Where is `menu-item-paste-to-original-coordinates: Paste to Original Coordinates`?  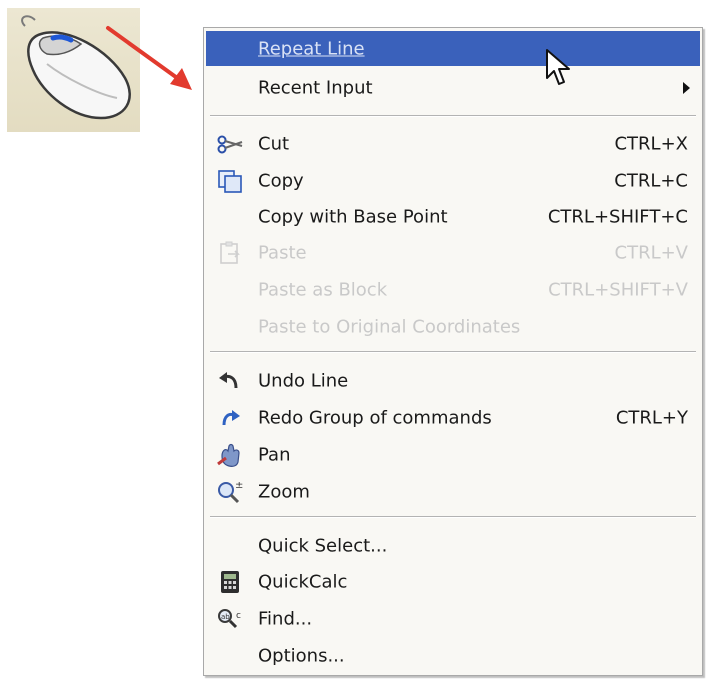
menu-item-paste-to-original-coordinates: Paste to Original Coordinates is located at coordinates (453, 326).